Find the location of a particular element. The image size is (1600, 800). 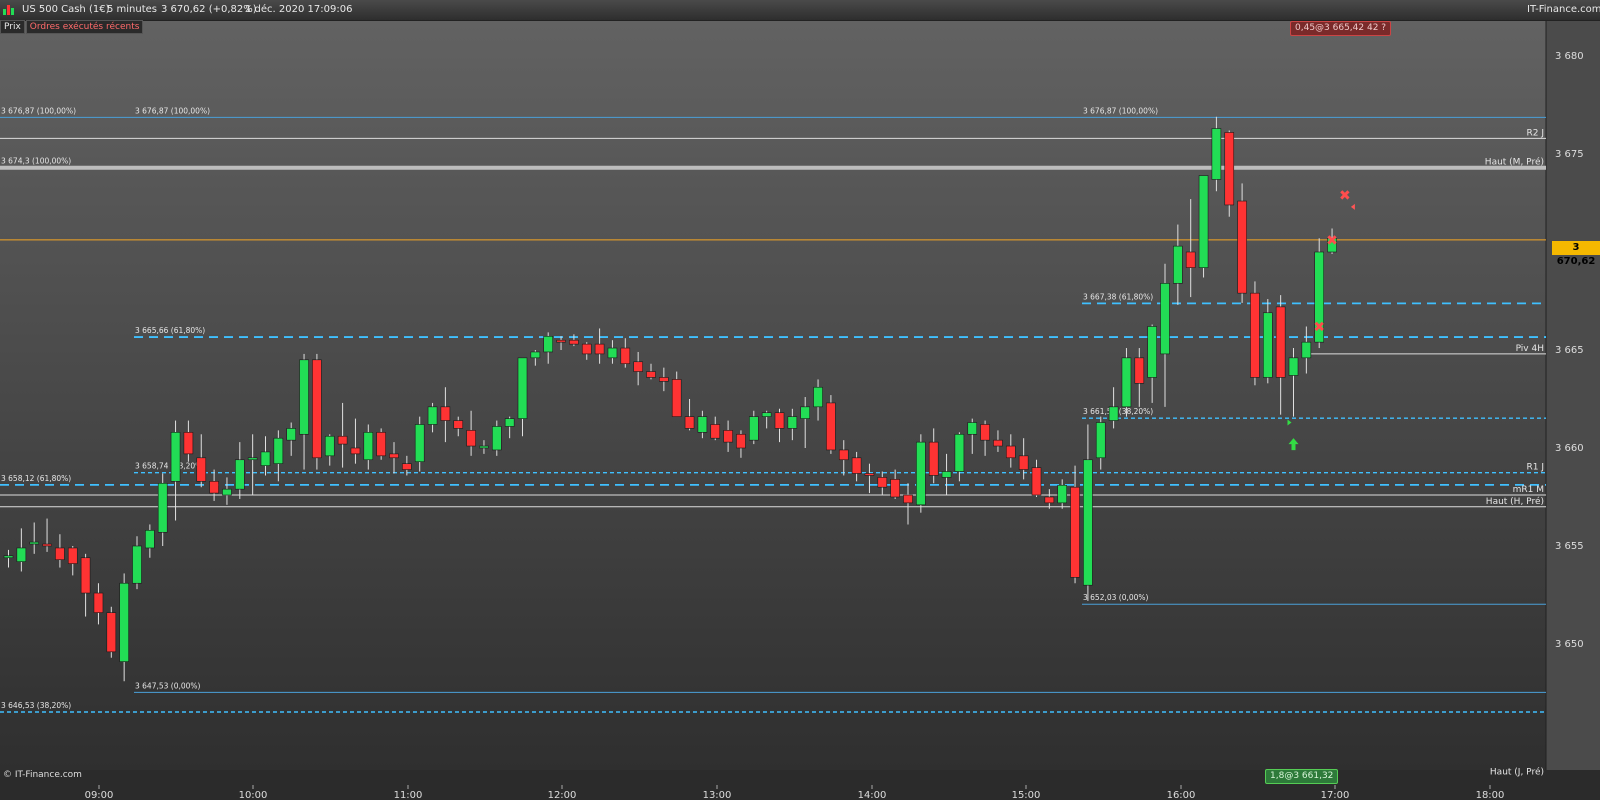

x-tick-label: 09:00 is located at coordinates (99, 795).